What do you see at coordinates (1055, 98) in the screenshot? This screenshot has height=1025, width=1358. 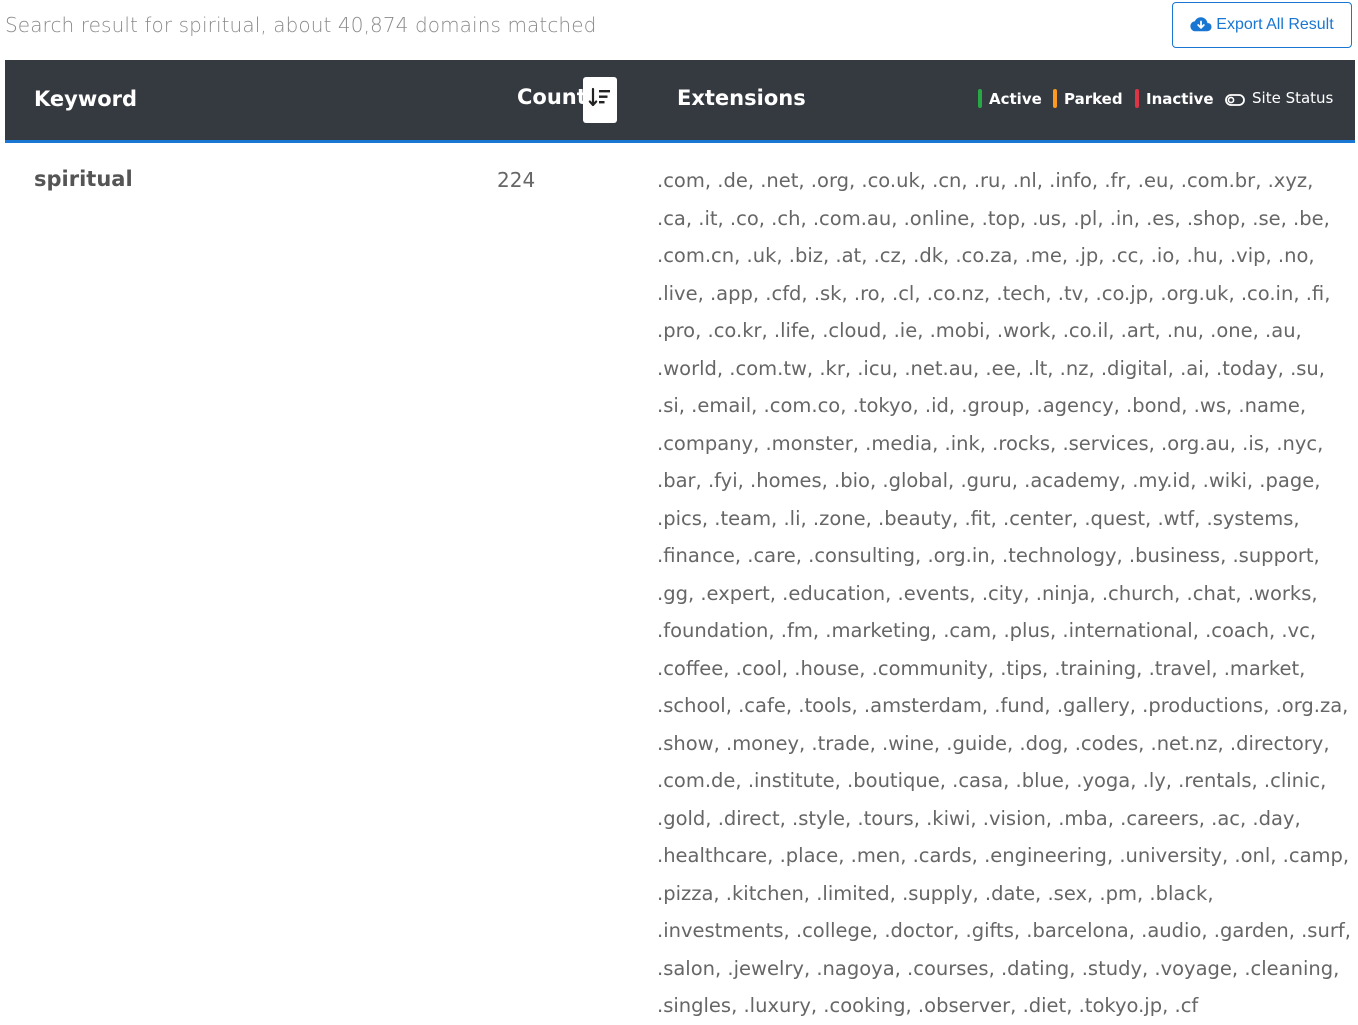 I see `parked-color-bar` at bounding box center [1055, 98].